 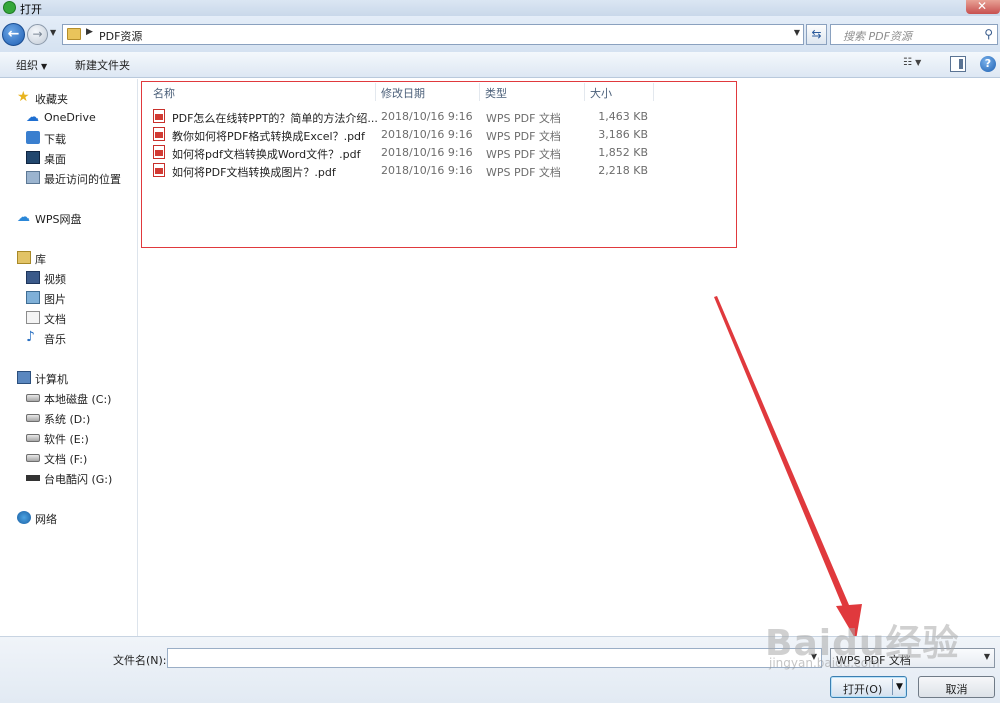 I want to click on recent-locations-dropdown: ▼, so click(x=54, y=34).